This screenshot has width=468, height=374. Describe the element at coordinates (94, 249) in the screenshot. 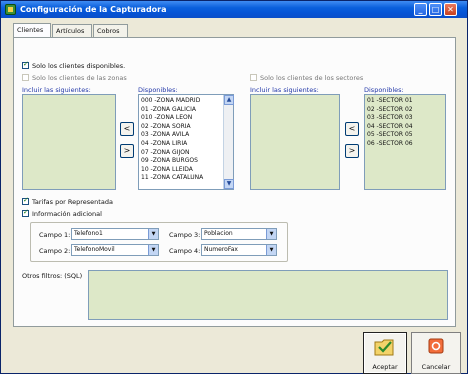

I see `campo2-value: TelefonoMovil` at that location.